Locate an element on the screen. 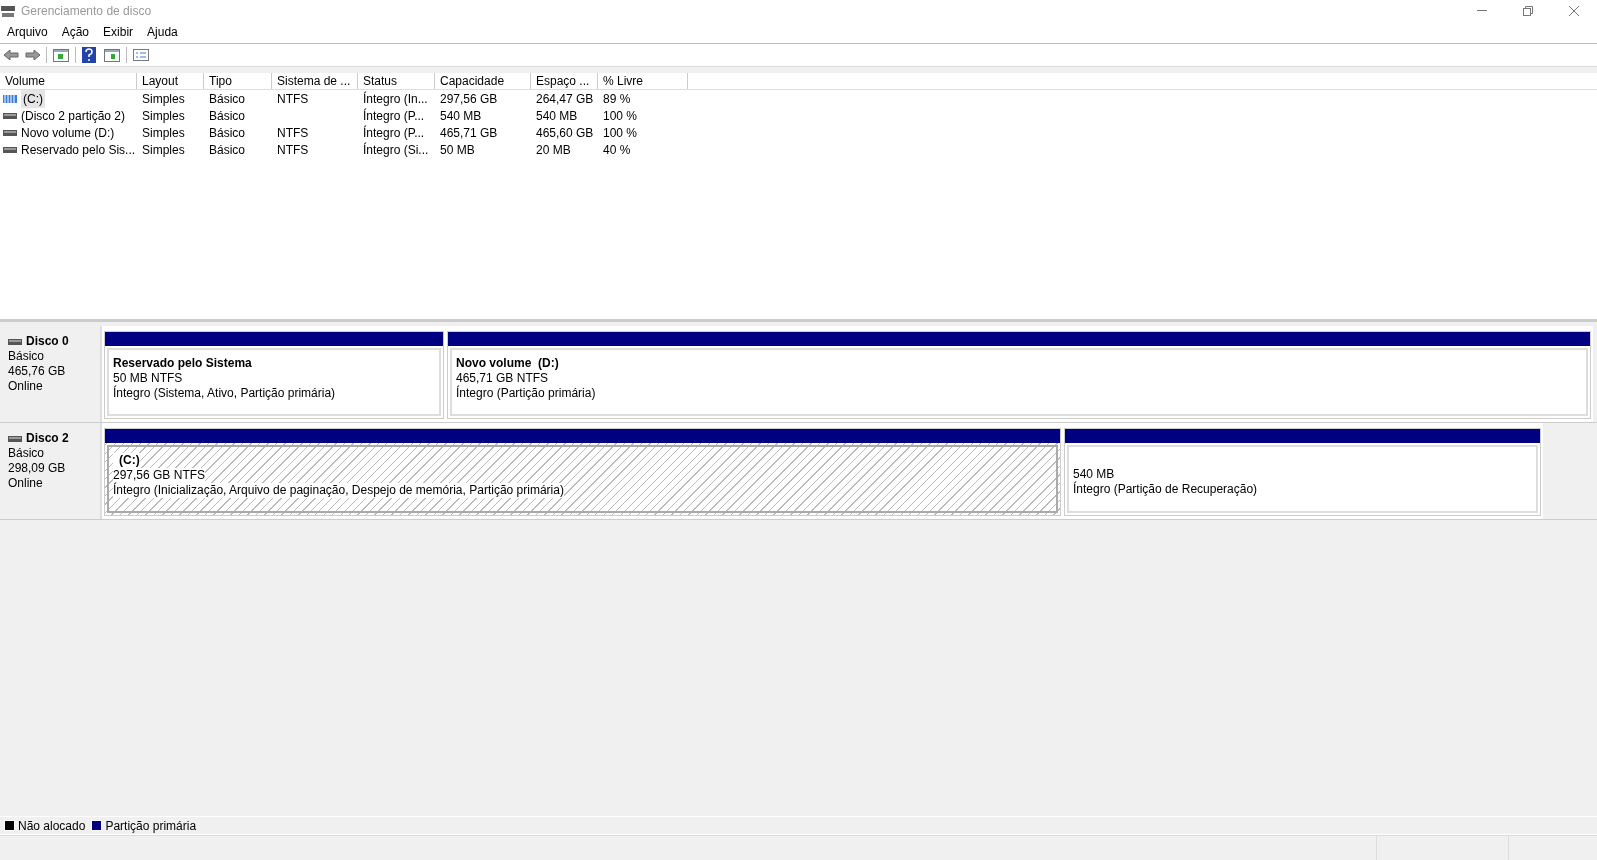  close-icon is located at coordinates (1574, 10).